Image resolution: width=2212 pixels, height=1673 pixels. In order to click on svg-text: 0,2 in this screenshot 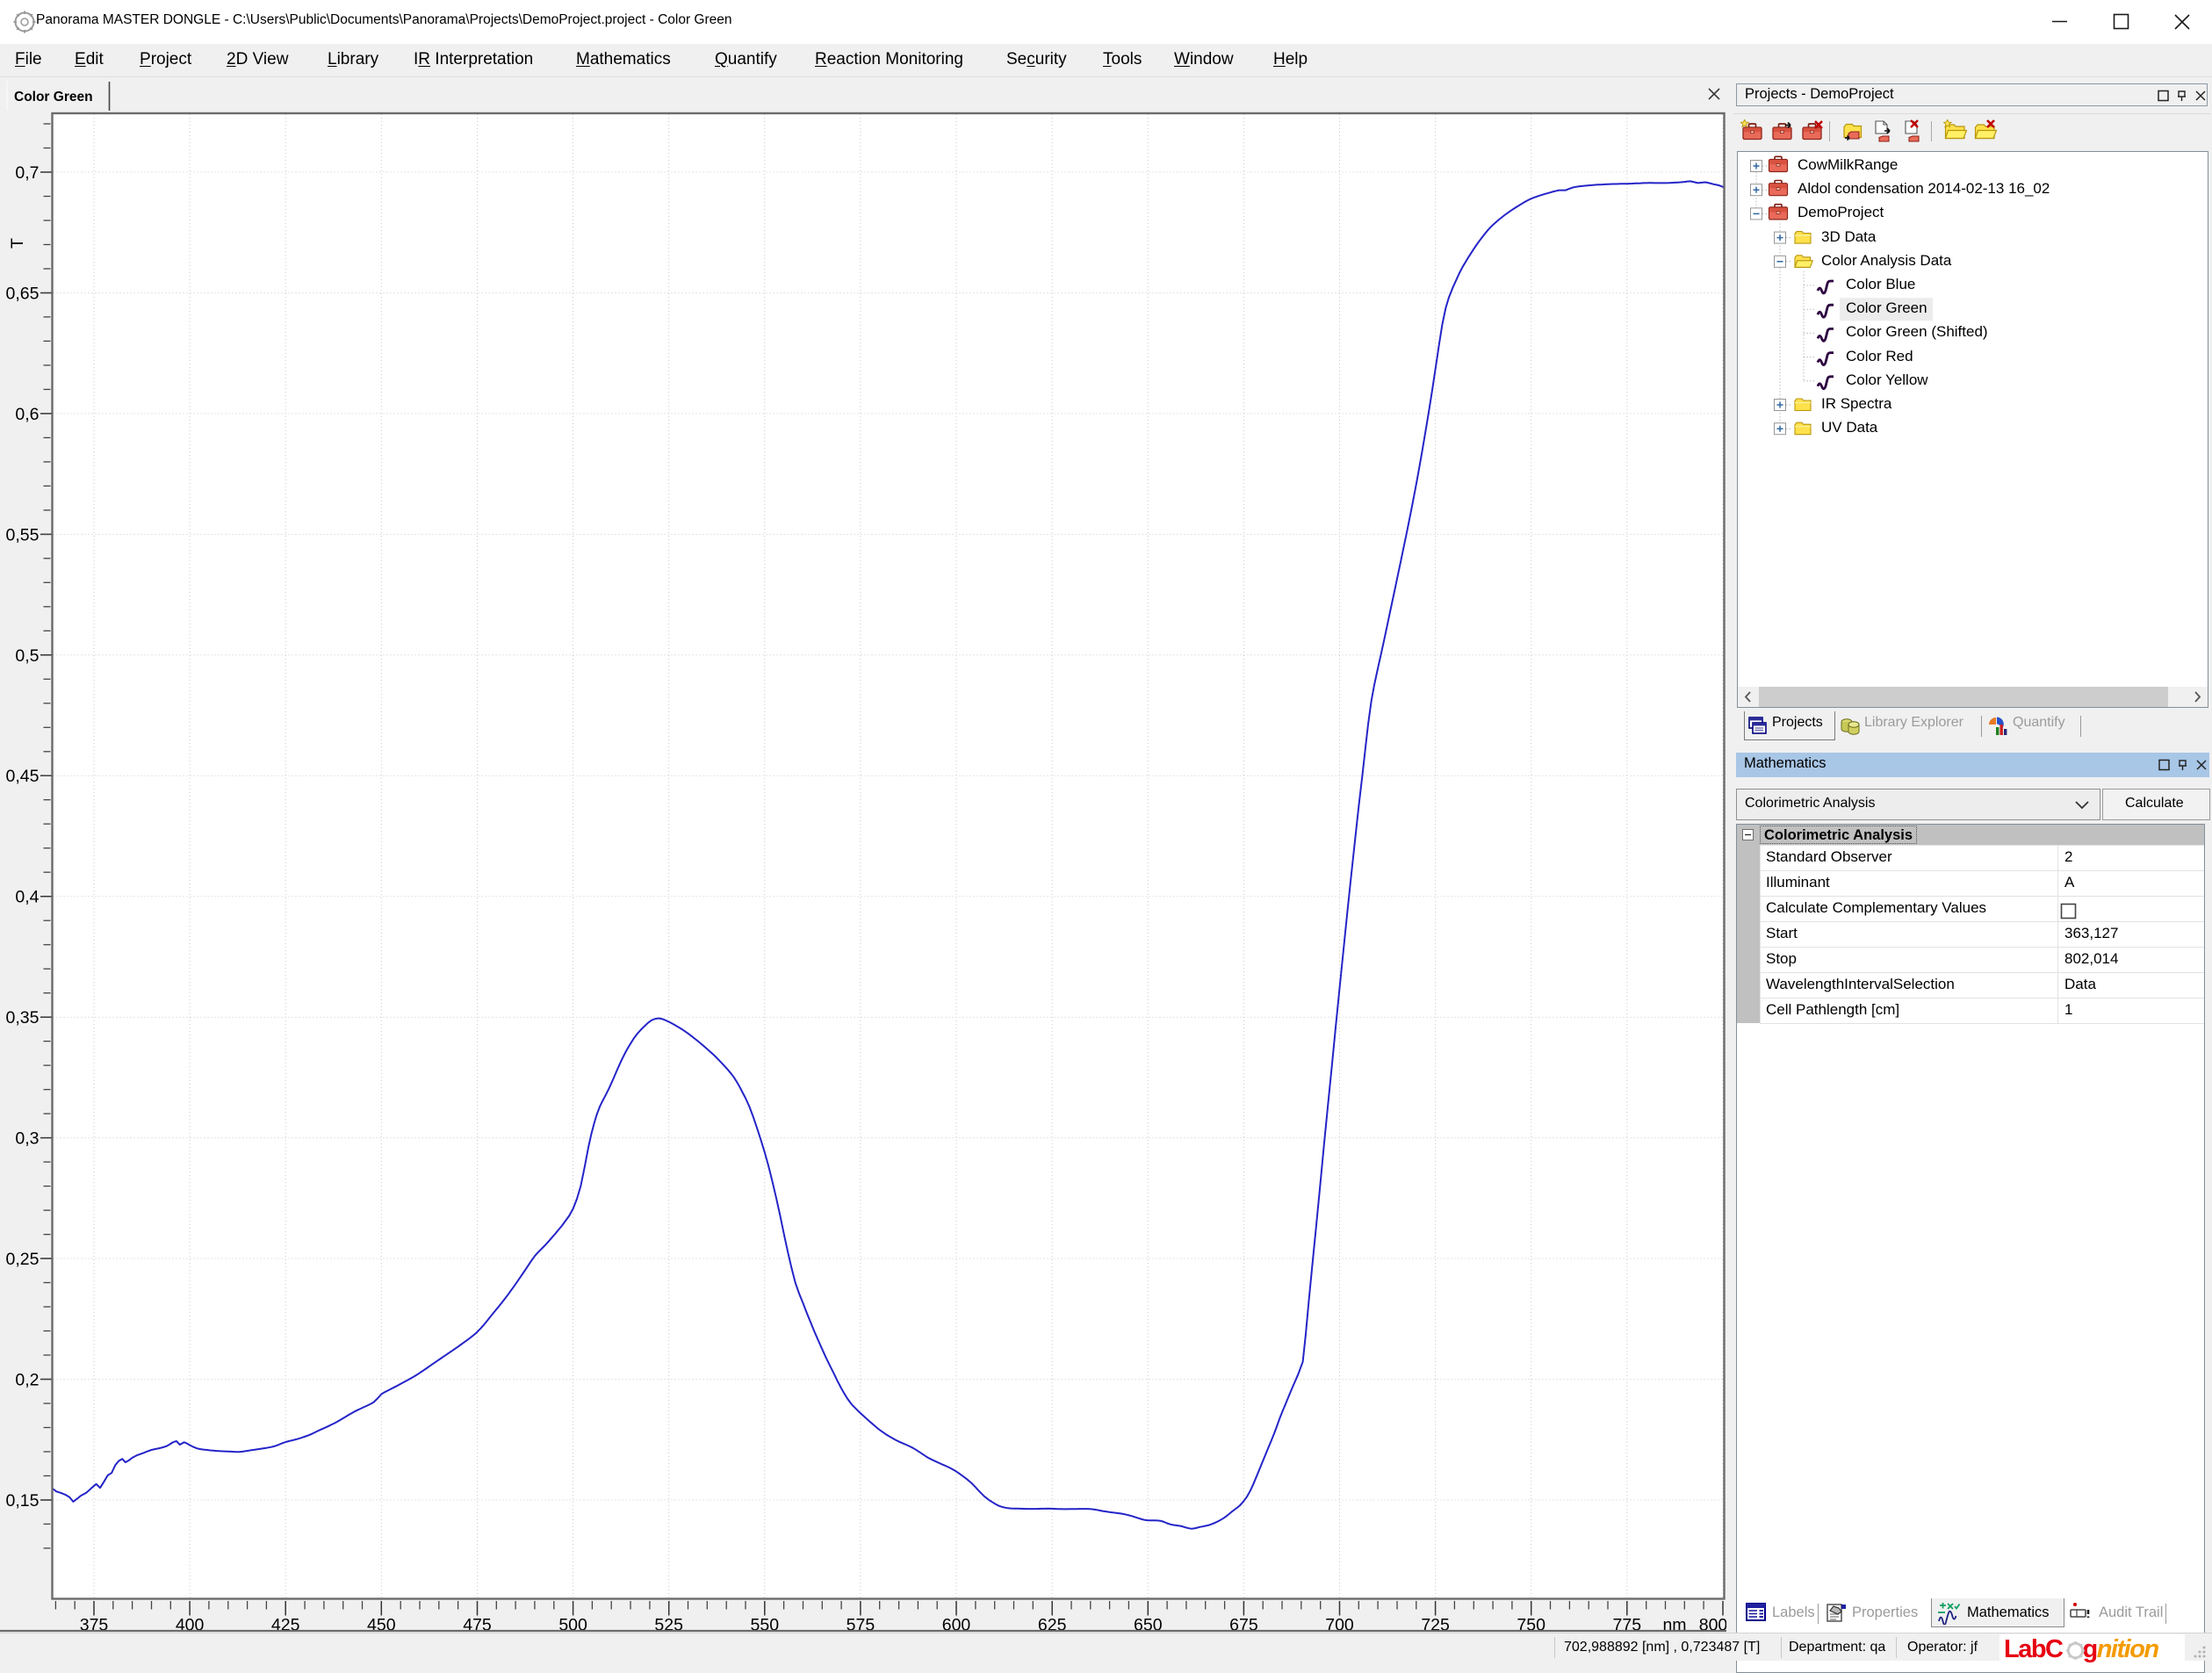, I will do `click(27, 1380)`.